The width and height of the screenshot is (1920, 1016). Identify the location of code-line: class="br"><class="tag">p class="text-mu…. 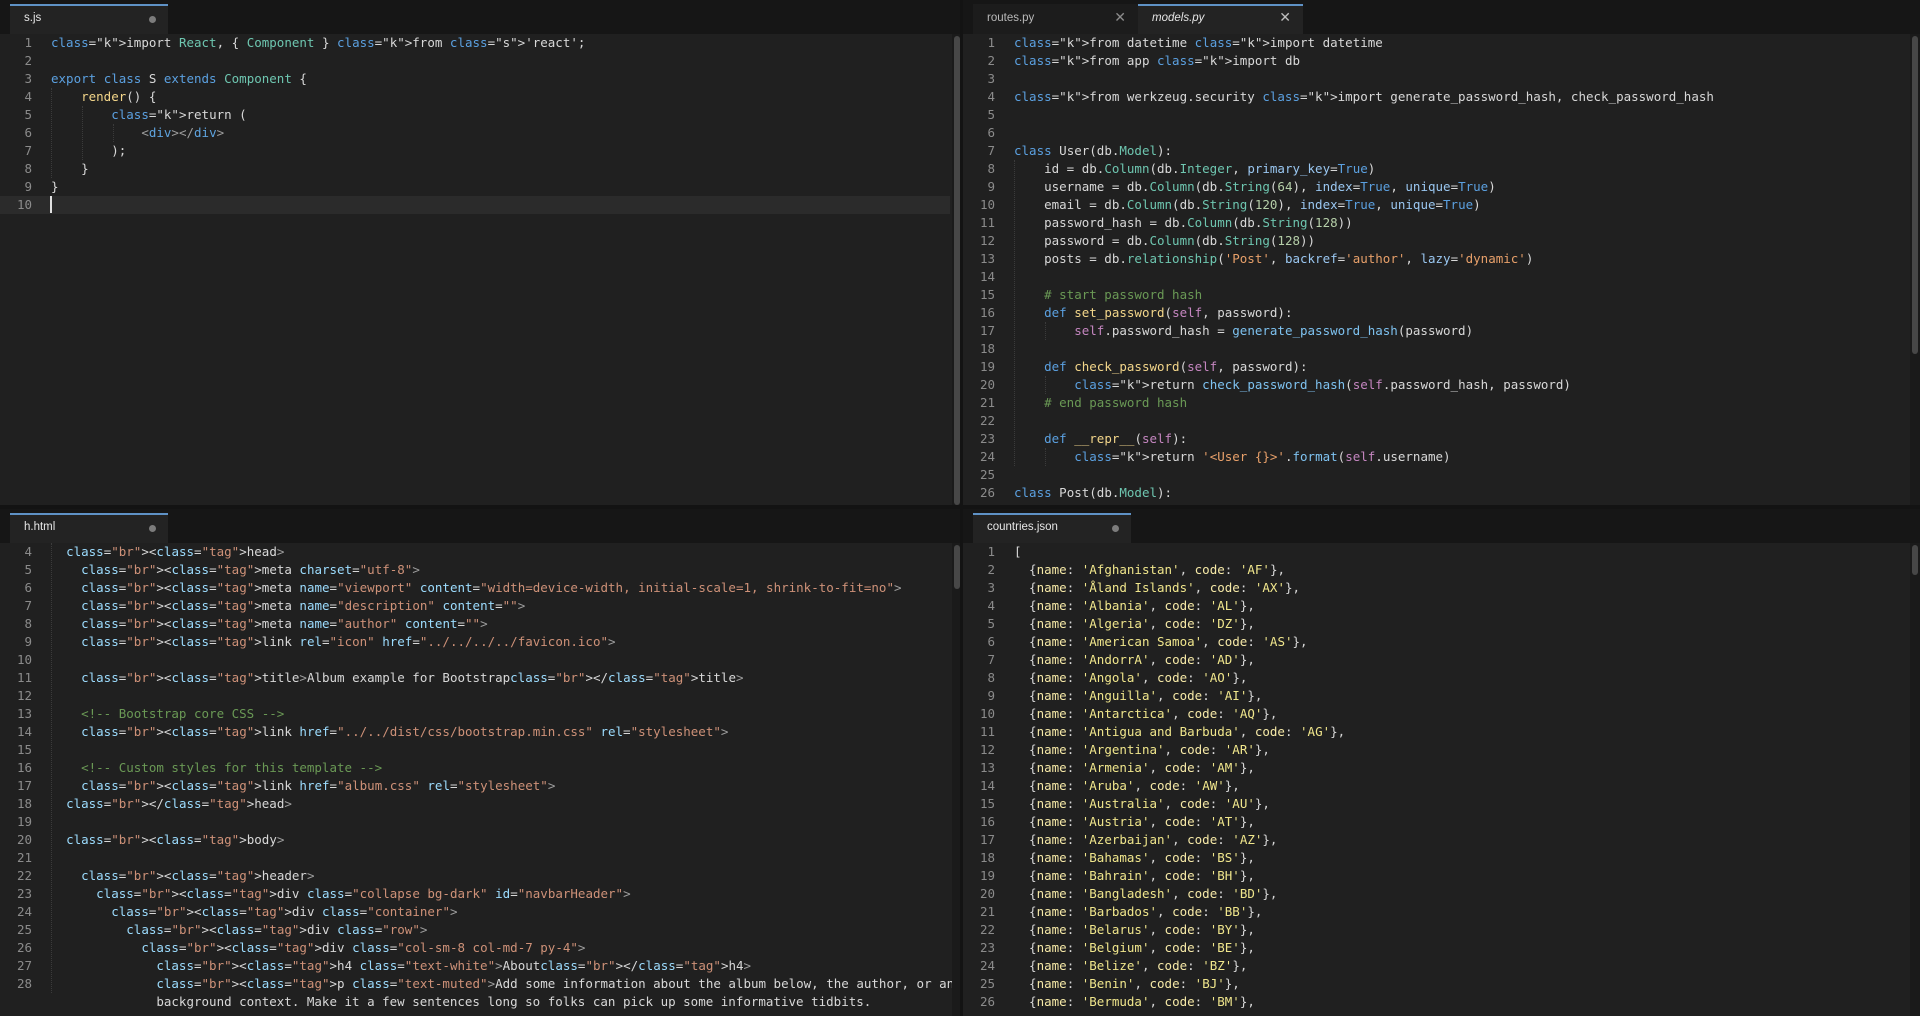
(505, 984).